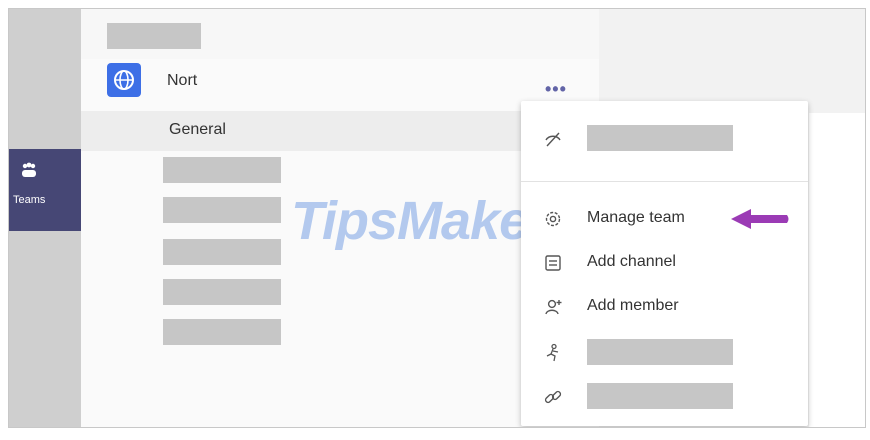 The image size is (870, 440). I want to click on right-background, so click(837, 270).